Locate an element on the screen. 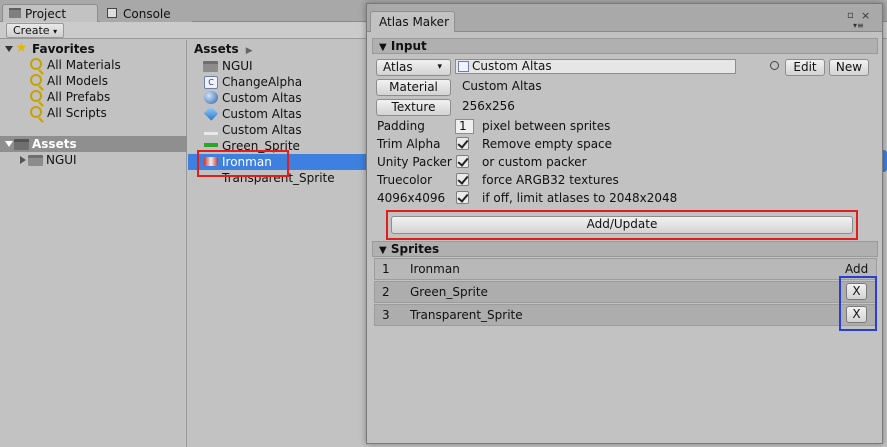 Image resolution: width=887 pixels, height=447 pixels. material-button: Material is located at coordinates (413, 87).